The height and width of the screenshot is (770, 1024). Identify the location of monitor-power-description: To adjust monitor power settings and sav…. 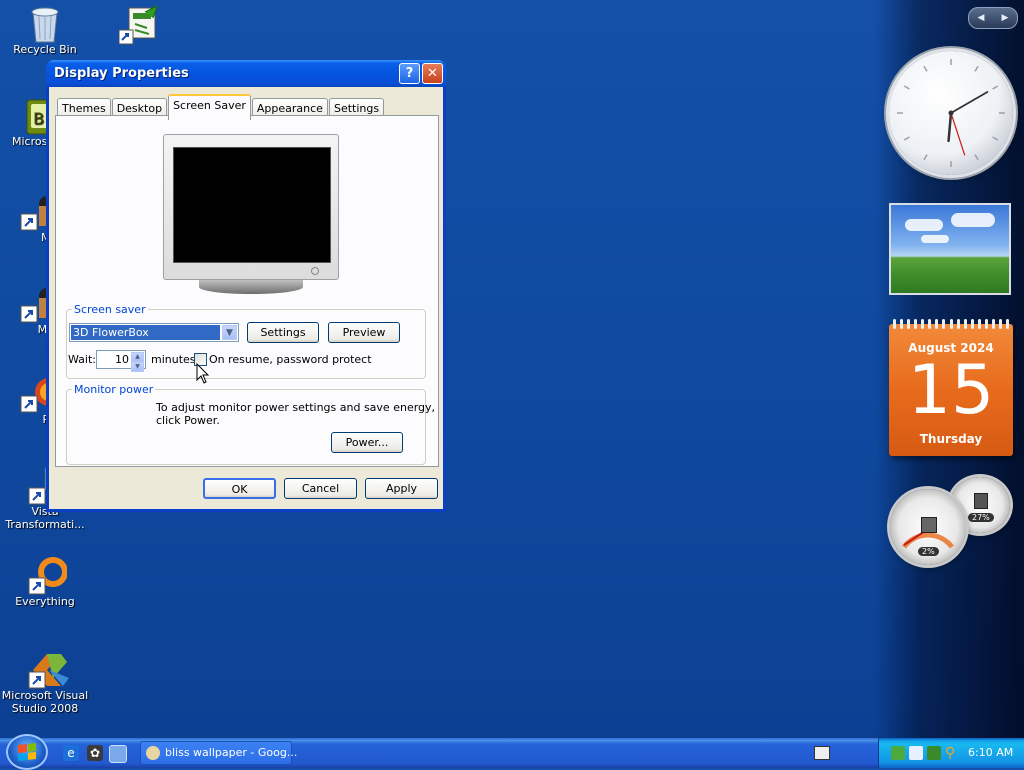
(296, 407).